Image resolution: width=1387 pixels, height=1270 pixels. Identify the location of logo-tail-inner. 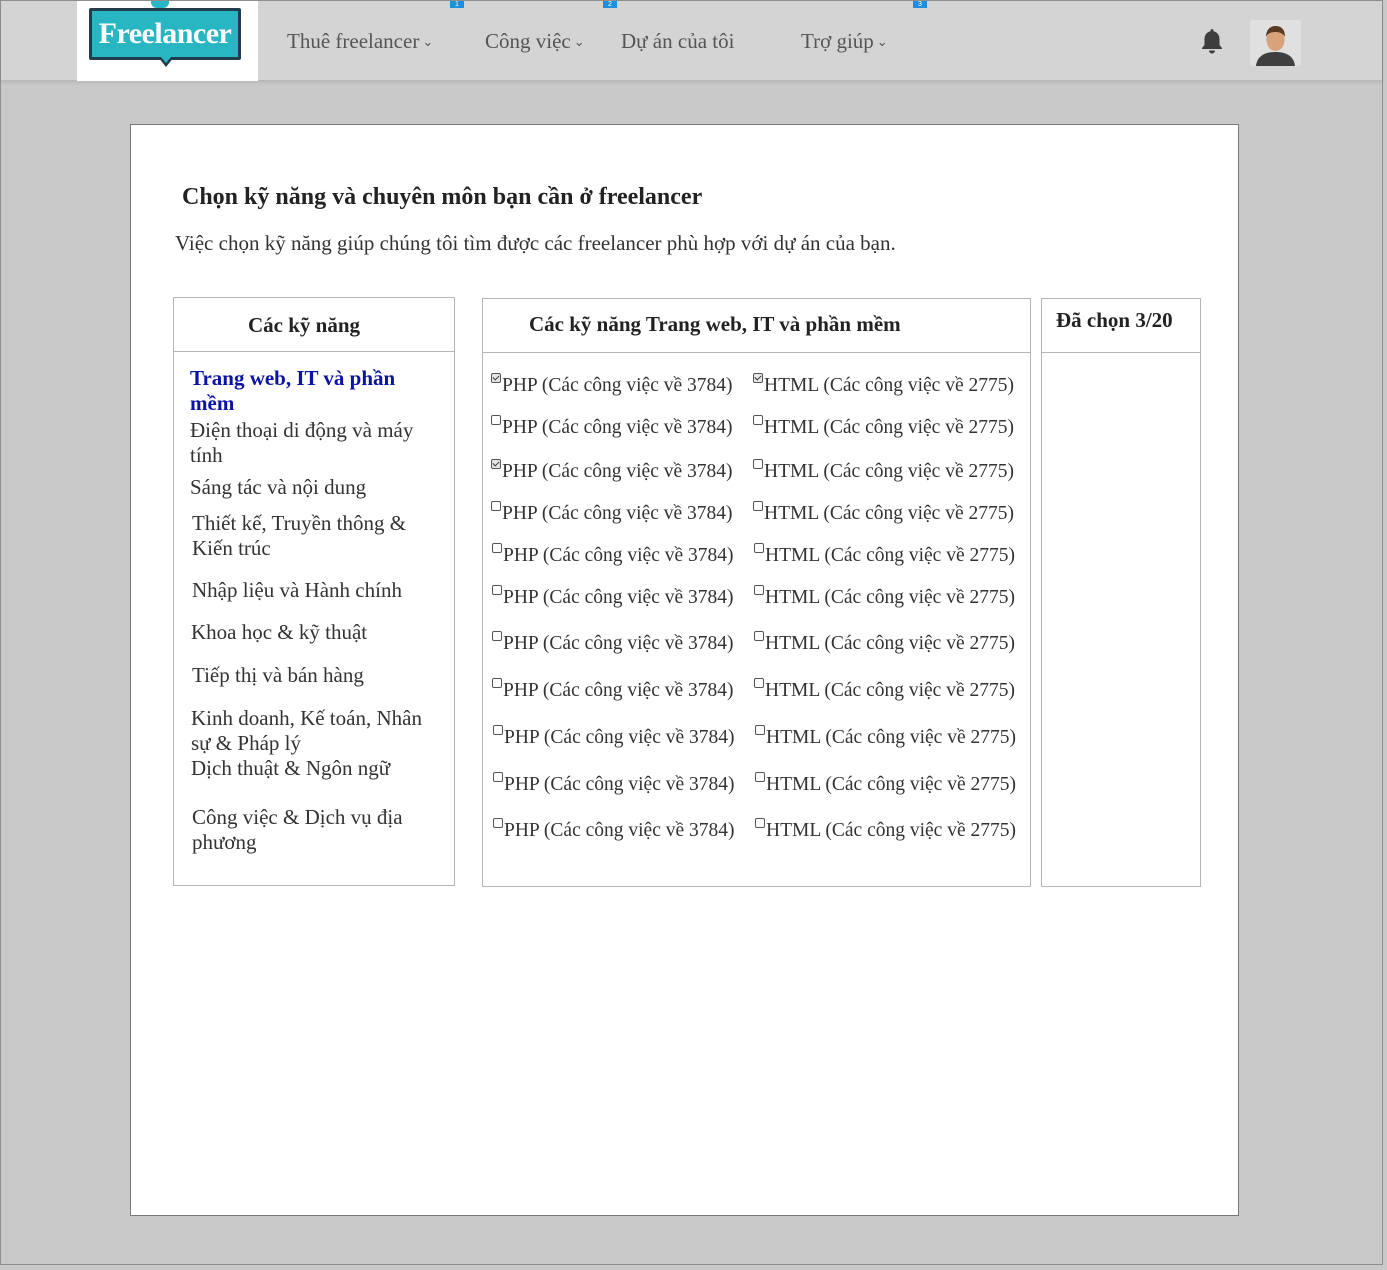
(166, 60).